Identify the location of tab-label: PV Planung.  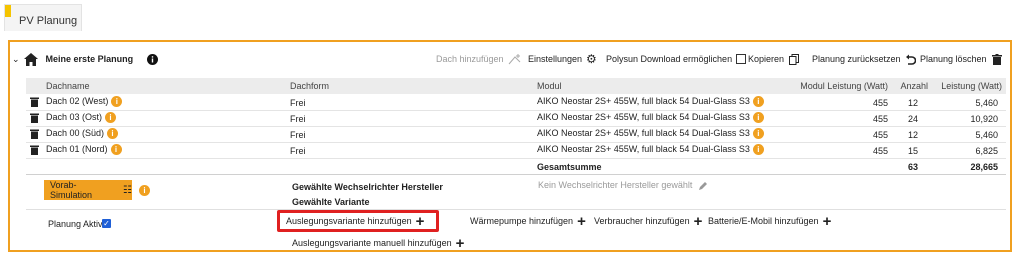
(48, 21).